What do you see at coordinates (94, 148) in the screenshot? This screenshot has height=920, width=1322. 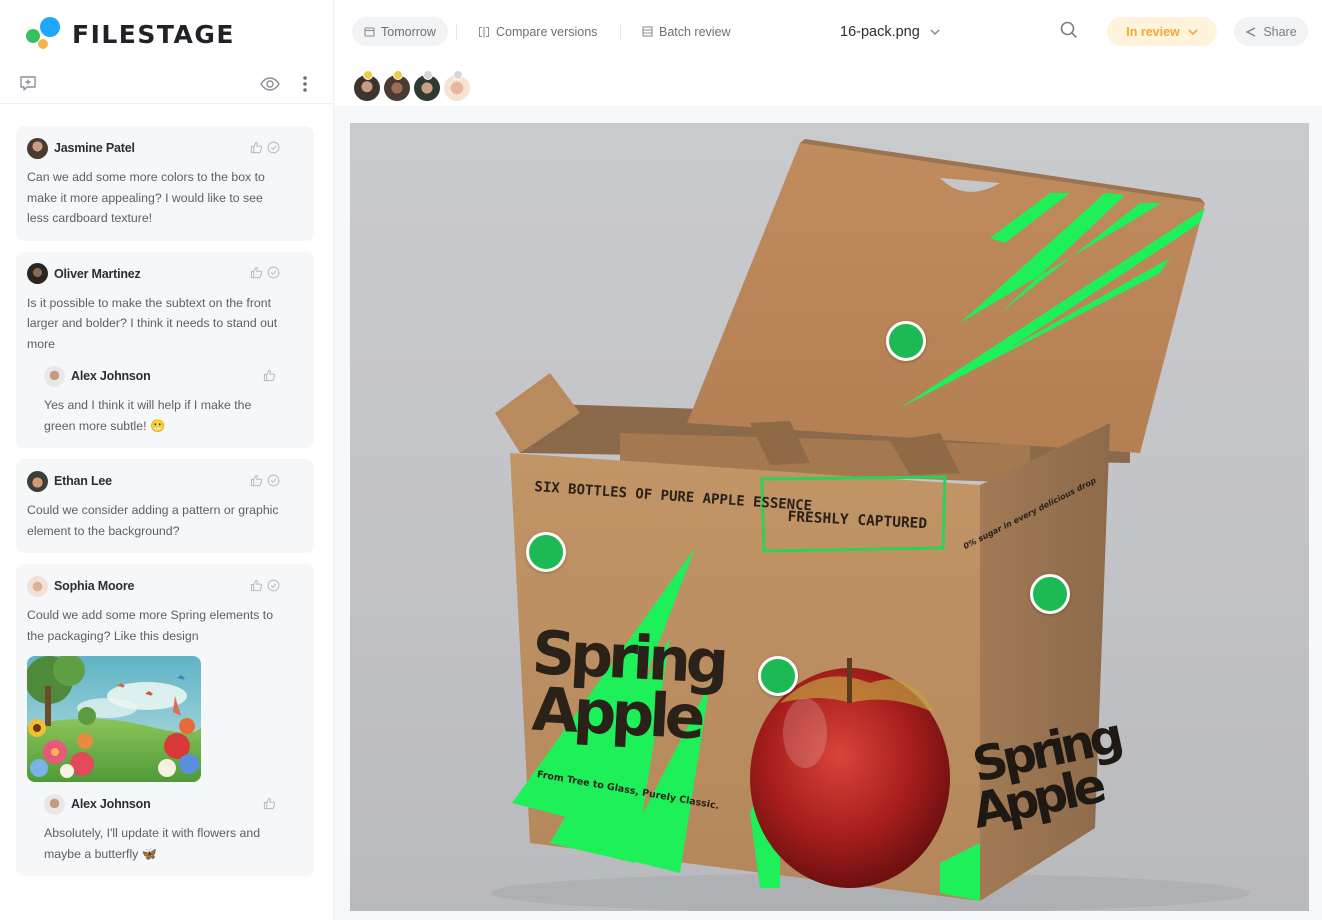 I see `comment-author: Jasmine Patel` at bounding box center [94, 148].